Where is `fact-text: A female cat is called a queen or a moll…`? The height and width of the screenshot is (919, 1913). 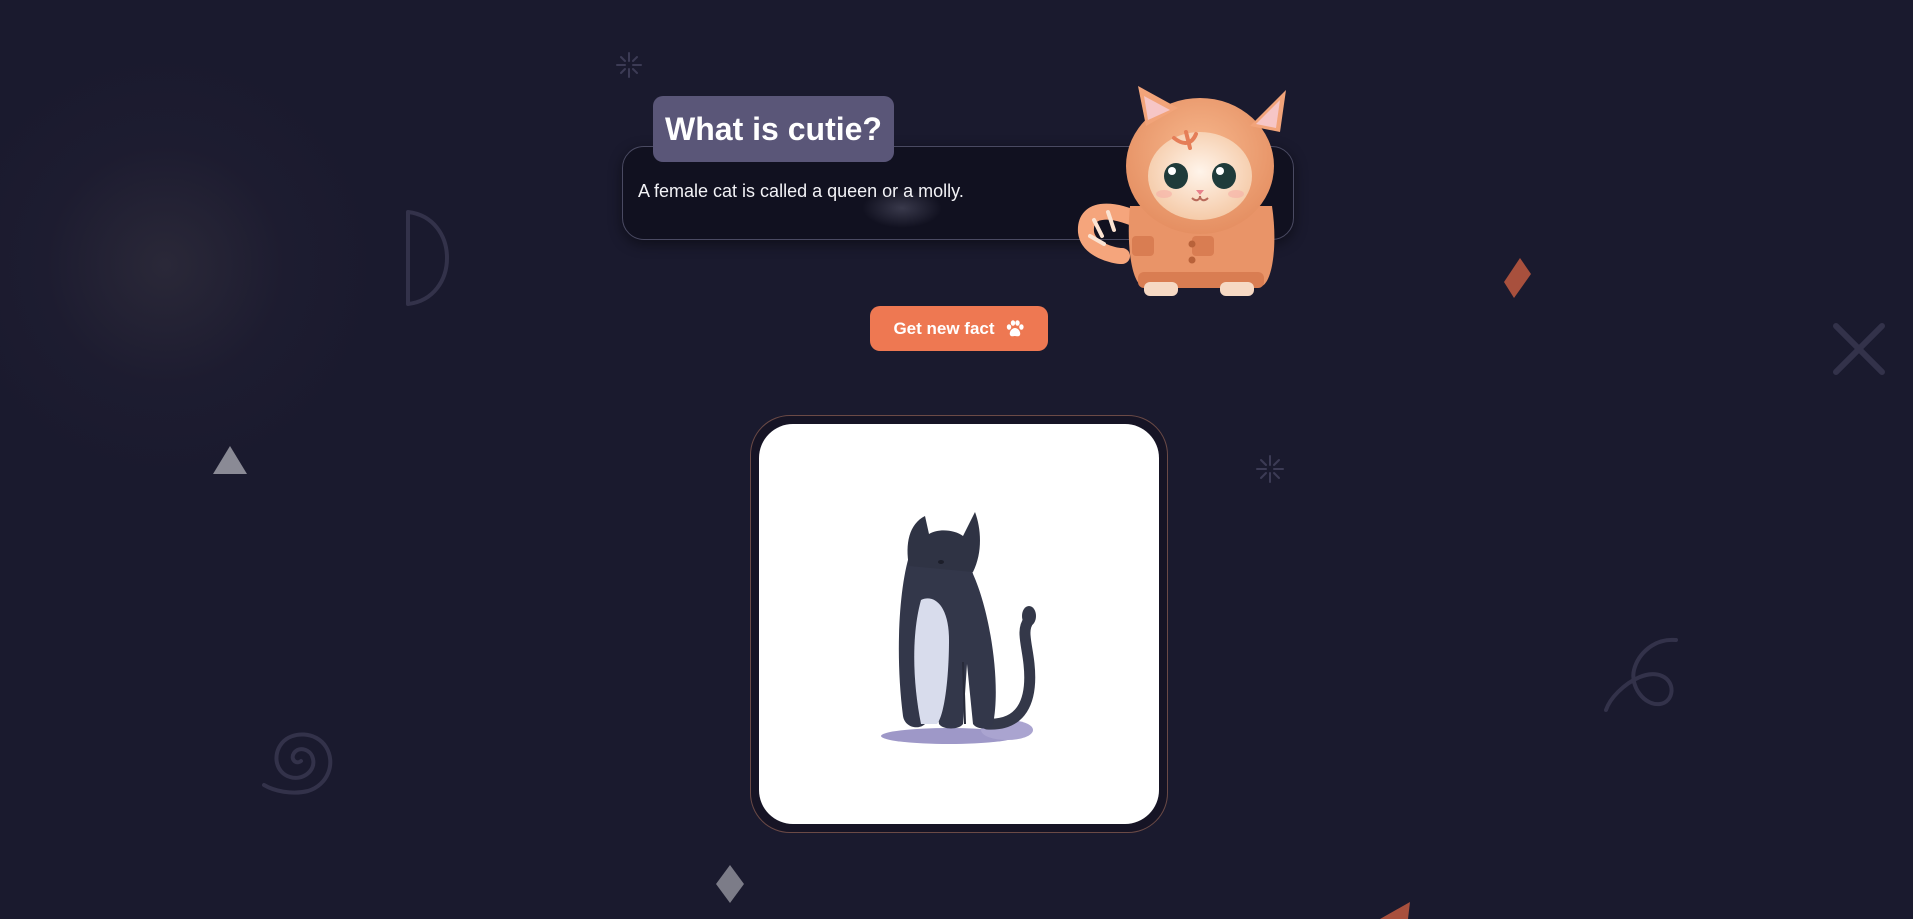
fact-text: A female cat is called a queen or a moll… is located at coordinates (801, 191).